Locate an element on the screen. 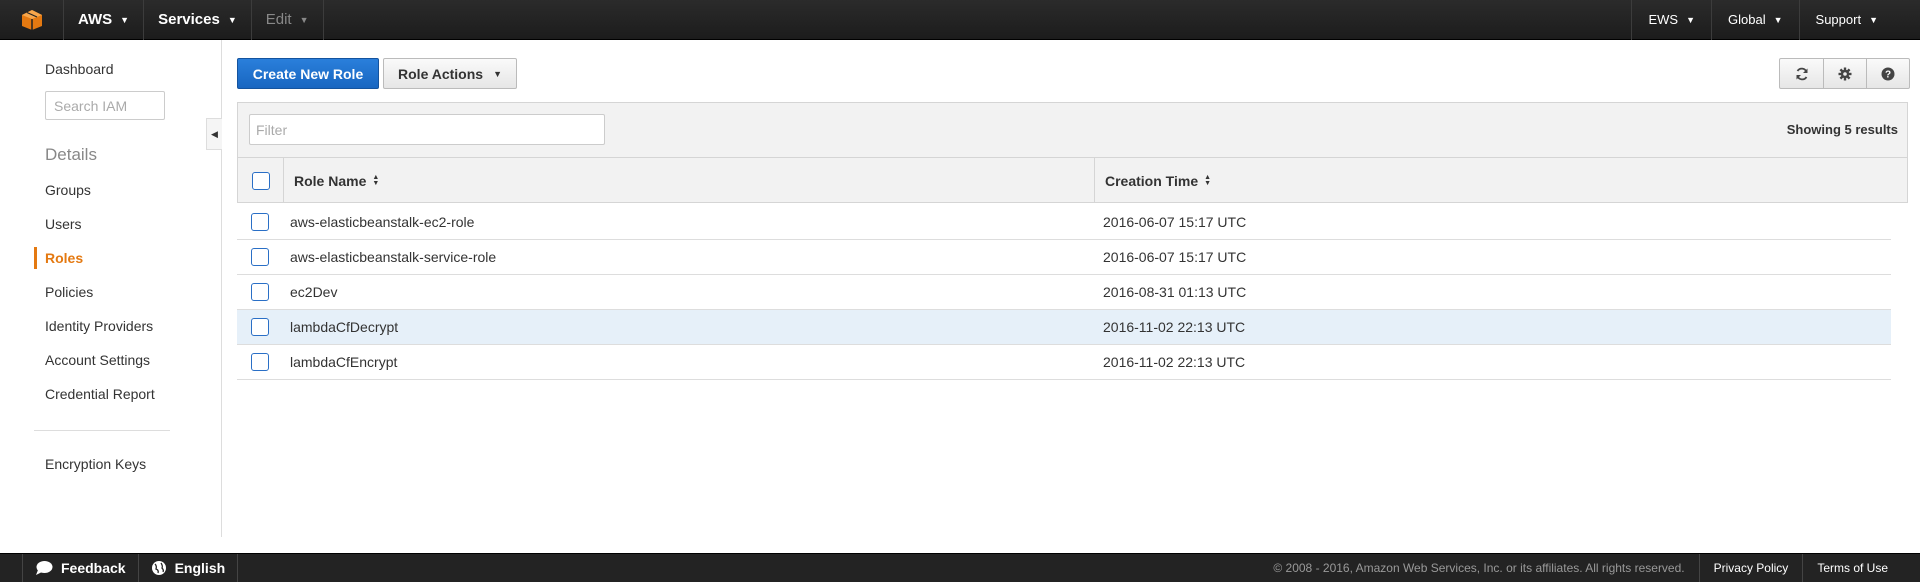  aws-menu-label: AWS is located at coordinates (95, 19).